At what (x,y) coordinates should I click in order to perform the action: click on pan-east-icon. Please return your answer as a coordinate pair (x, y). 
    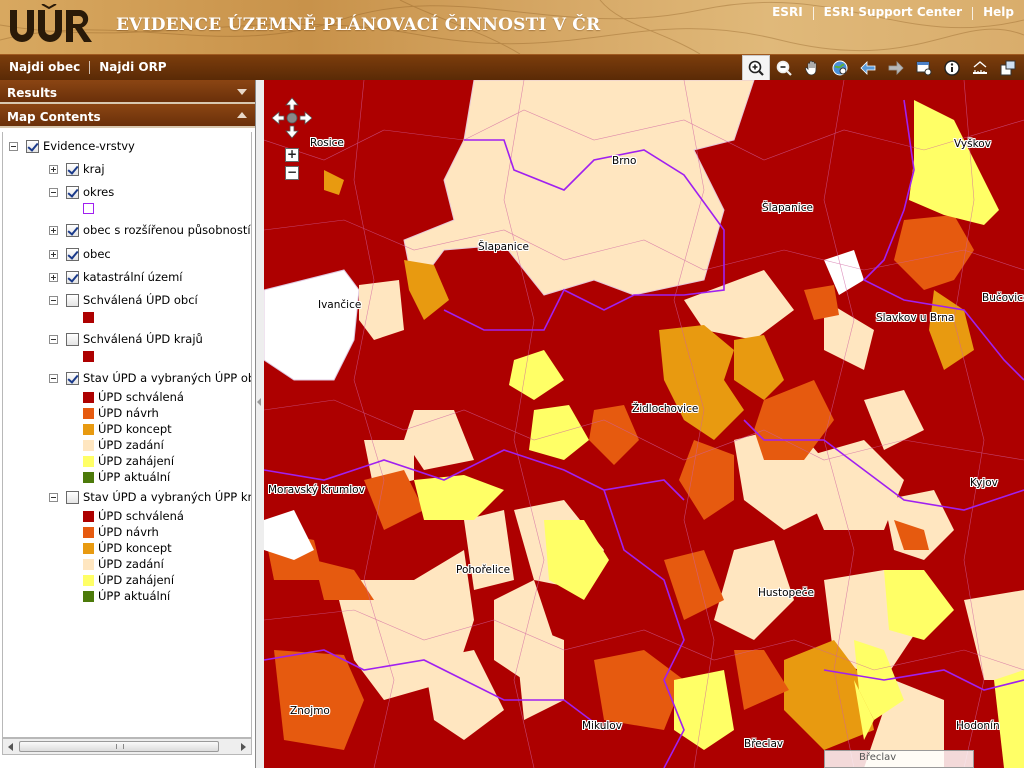
    Looking at the image, I should click on (305, 118).